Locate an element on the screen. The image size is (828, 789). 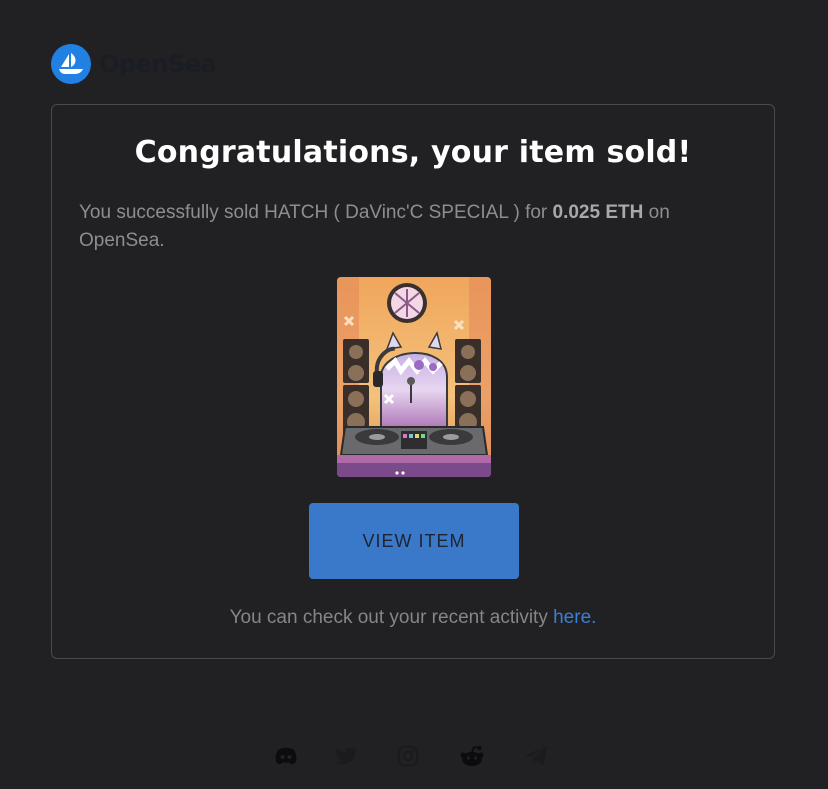
social-links is located at coordinates (414, 756).